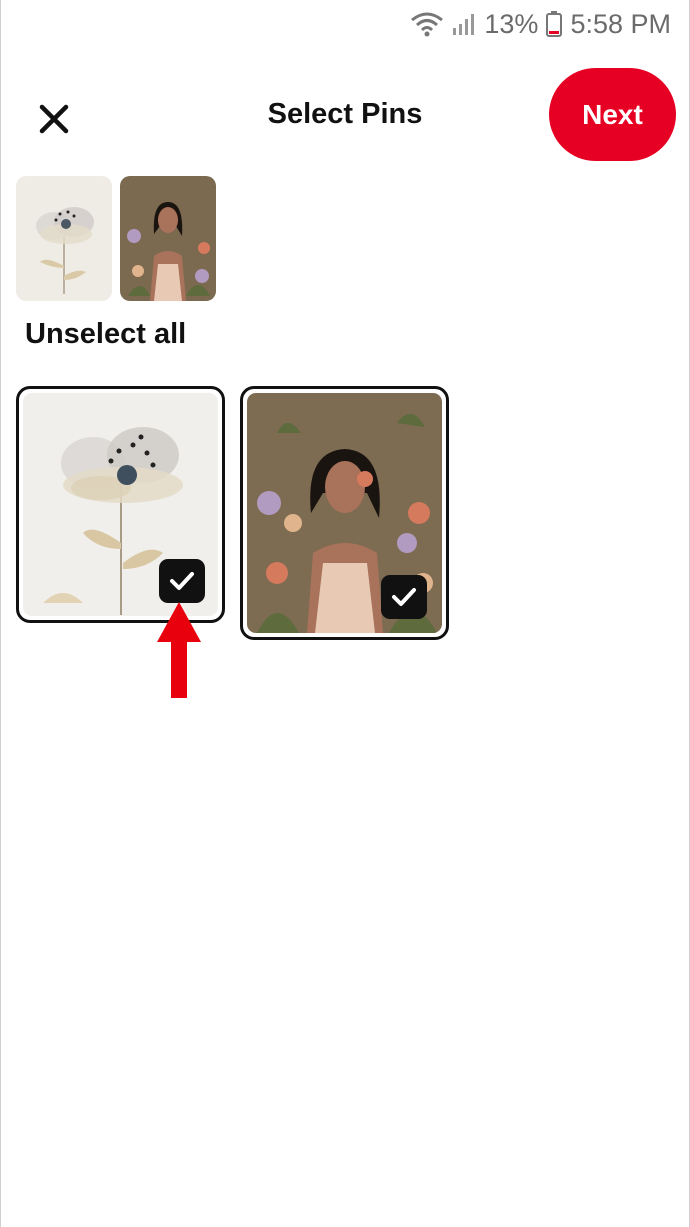  What do you see at coordinates (344, 513) in the screenshot?
I see `pin-card-woman` at bounding box center [344, 513].